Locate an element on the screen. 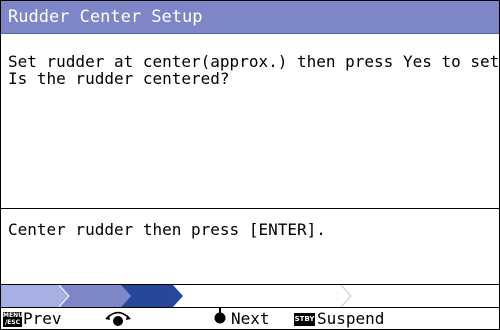 This screenshot has height=330, width=500. next-button: Next is located at coordinates (241, 318).